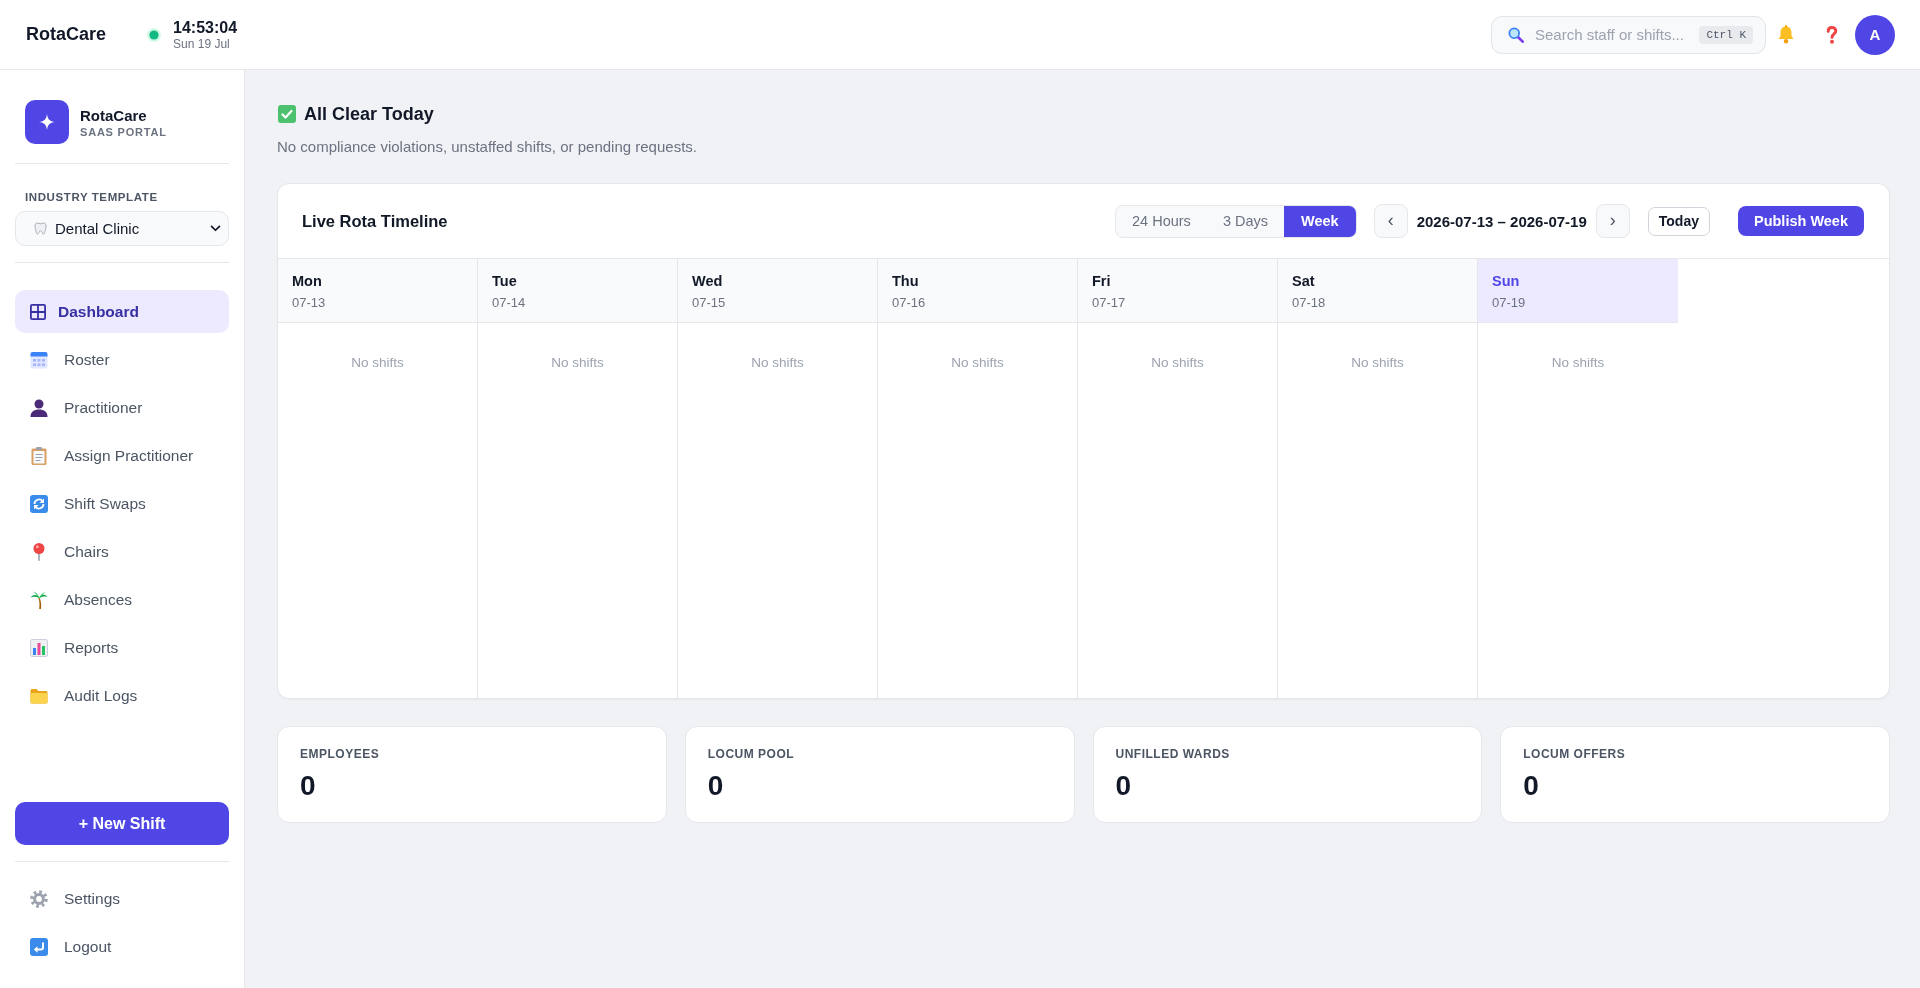  I want to click on view-tab: Week, so click(1320, 221).